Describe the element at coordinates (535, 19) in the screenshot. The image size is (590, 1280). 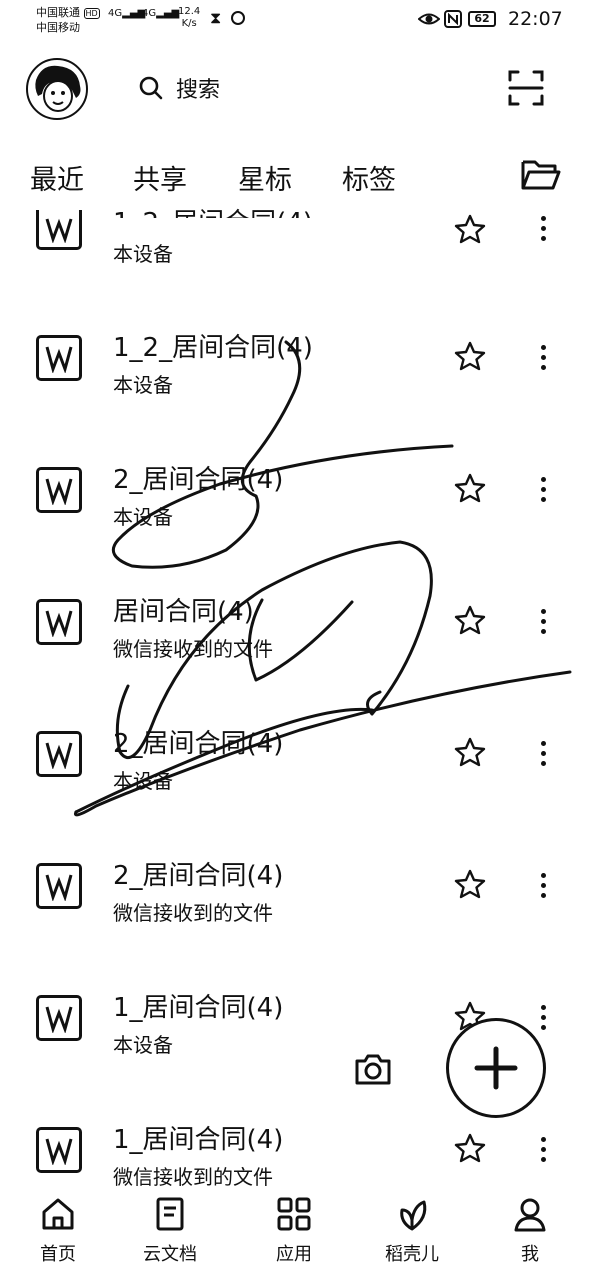
I see `clock: 22:07` at that location.